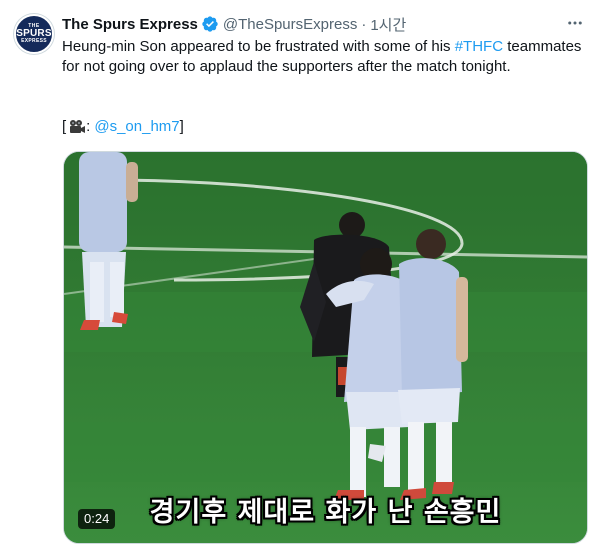 Image resolution: width=600 pixels, height=548 pixels. Describe the element at coordinates (97, 519) in the screenshot. I see `video-duration-badge: 0:24` at that location.